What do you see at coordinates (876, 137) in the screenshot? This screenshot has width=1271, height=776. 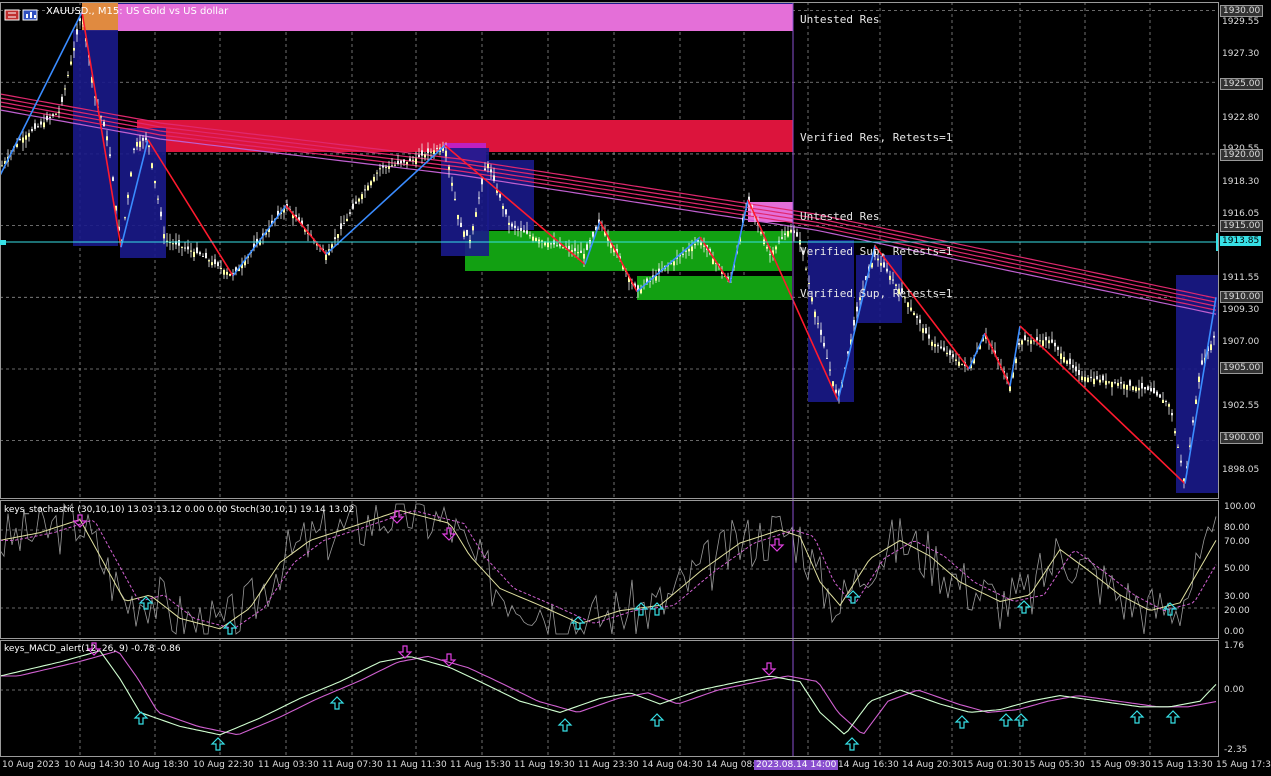 I see `zone-label: Verified Res, Retests=1` at bounding box center [876, 137].